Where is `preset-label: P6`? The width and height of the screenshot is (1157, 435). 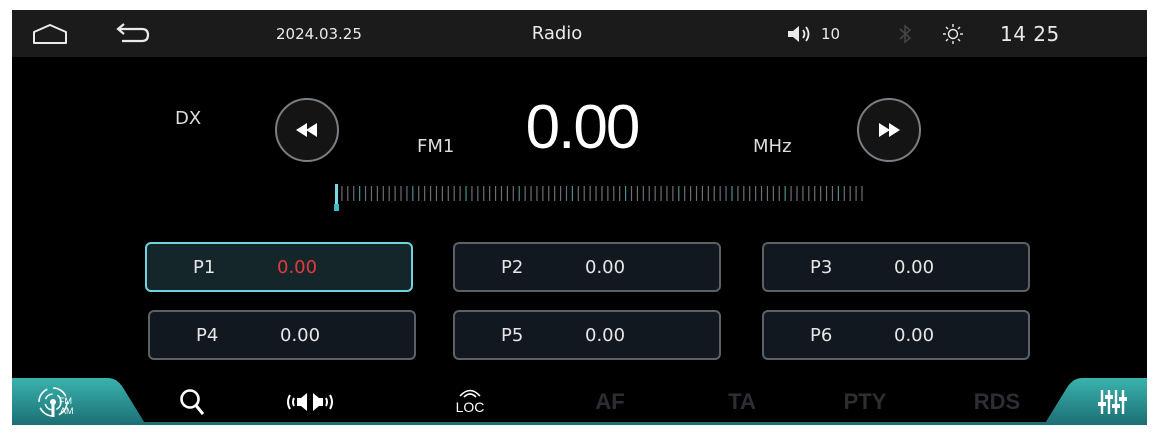
preset-label: P6 is located at coordinates (821, 335).